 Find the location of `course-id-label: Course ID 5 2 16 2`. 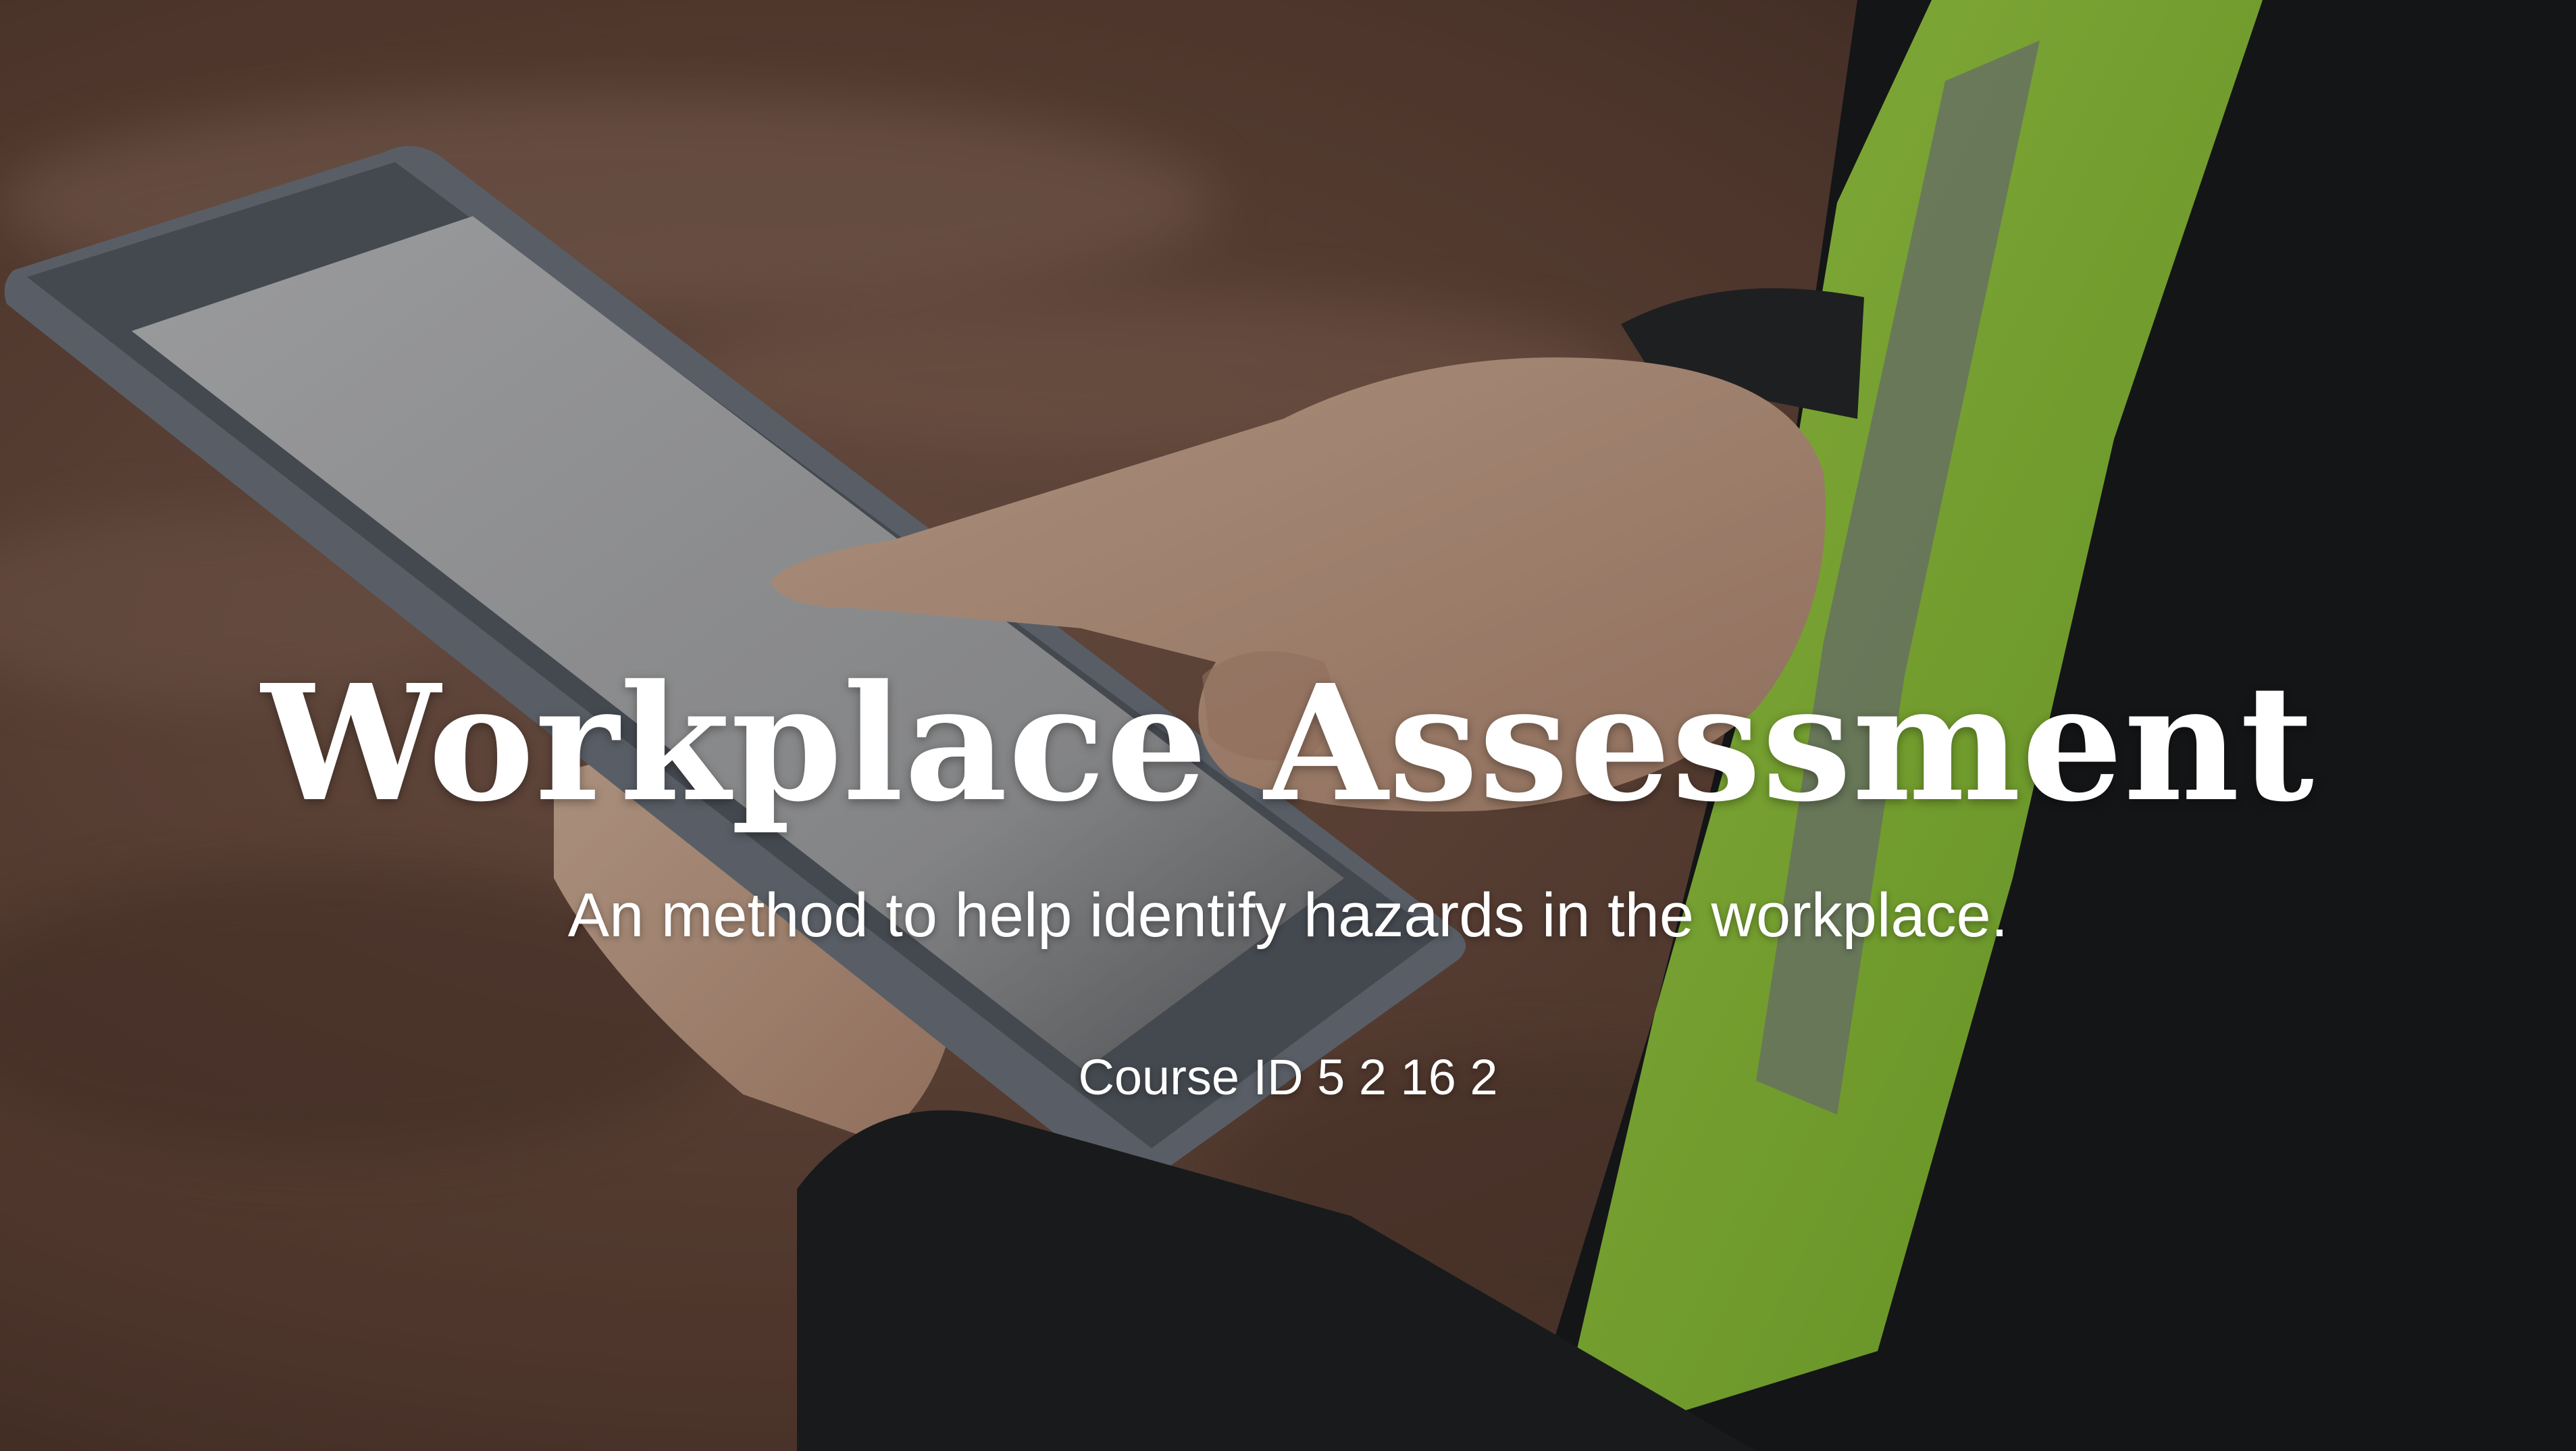

course-id-label: Course ID 5 2 16 2 is located at coordinates (1288, 1077).